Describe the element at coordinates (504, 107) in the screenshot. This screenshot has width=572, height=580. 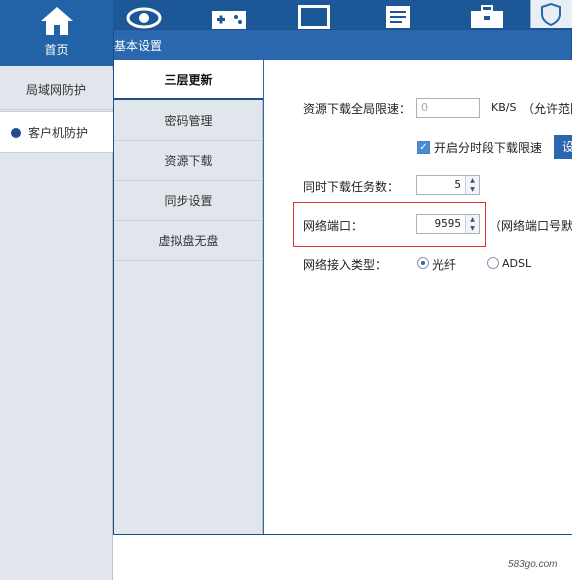
I see `speed-unit-label: KB/S` at that location.